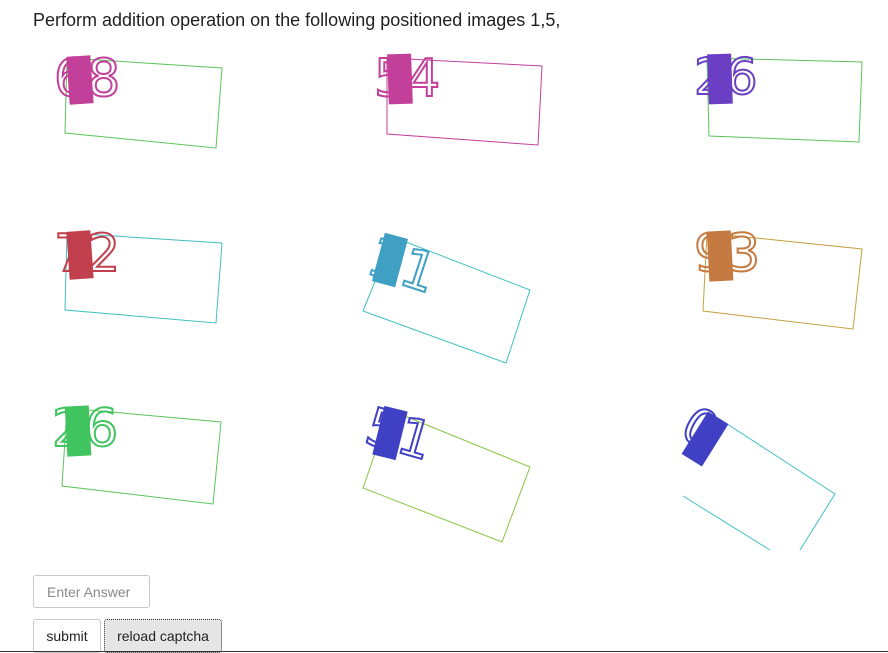  Describe the element at coordinates (444, 651) in the screenshot. I see `bottom-divider` at that location.